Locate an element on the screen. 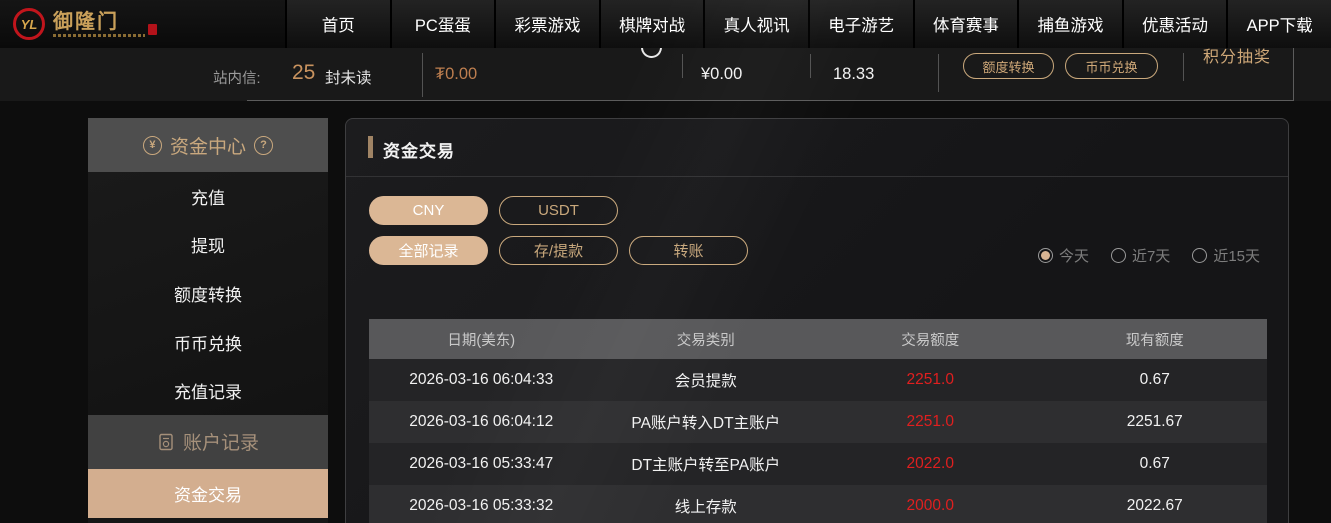 This screenshot has width=1331, height=523. nav-item-8: 捕鱼游戏 is located at coordinates (1069, 24).